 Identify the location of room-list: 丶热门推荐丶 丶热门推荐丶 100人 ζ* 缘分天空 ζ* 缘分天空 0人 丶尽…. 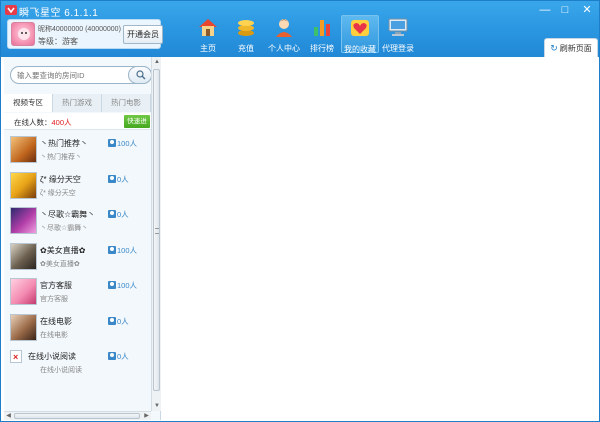
(77, 257).